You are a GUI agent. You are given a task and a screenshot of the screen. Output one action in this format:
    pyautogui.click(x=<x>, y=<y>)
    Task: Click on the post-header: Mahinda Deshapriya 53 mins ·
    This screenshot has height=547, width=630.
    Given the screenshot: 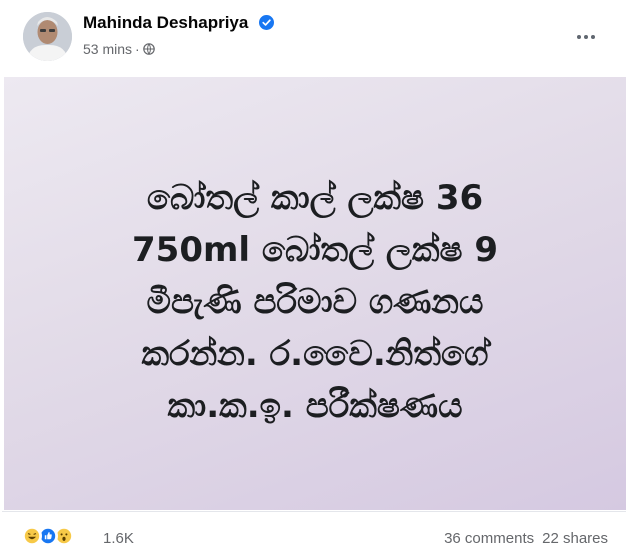 What is the action you would take?
    pyautogui.click(x=314, y=38)
    